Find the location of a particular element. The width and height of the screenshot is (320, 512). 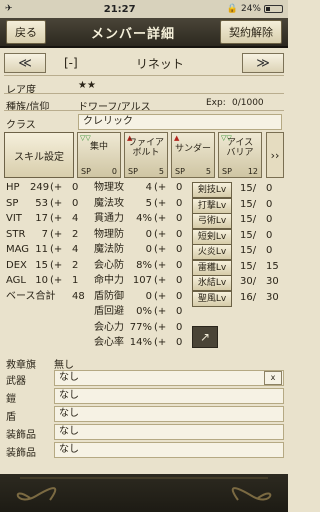

combat-label: 命中力 is located at coordinates (109, 280).